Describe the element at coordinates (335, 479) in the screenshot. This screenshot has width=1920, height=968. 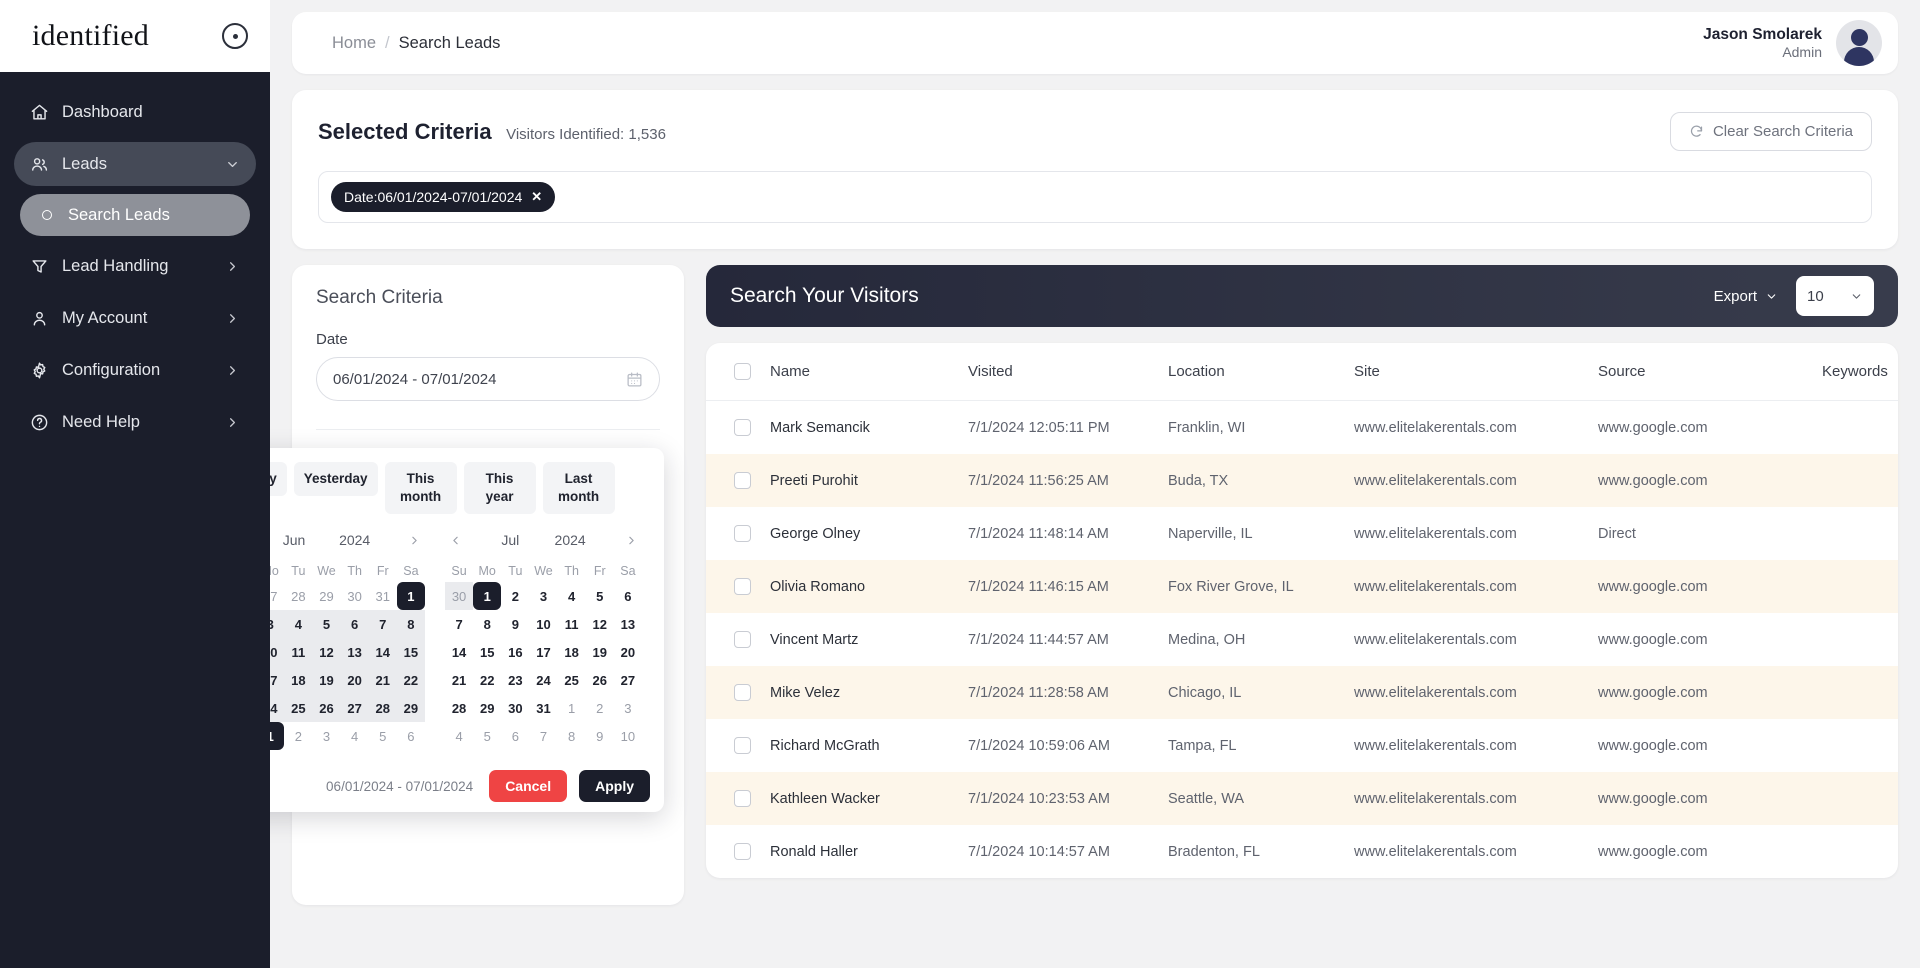
I see `preset-yesterday: Yesterday` at that location.